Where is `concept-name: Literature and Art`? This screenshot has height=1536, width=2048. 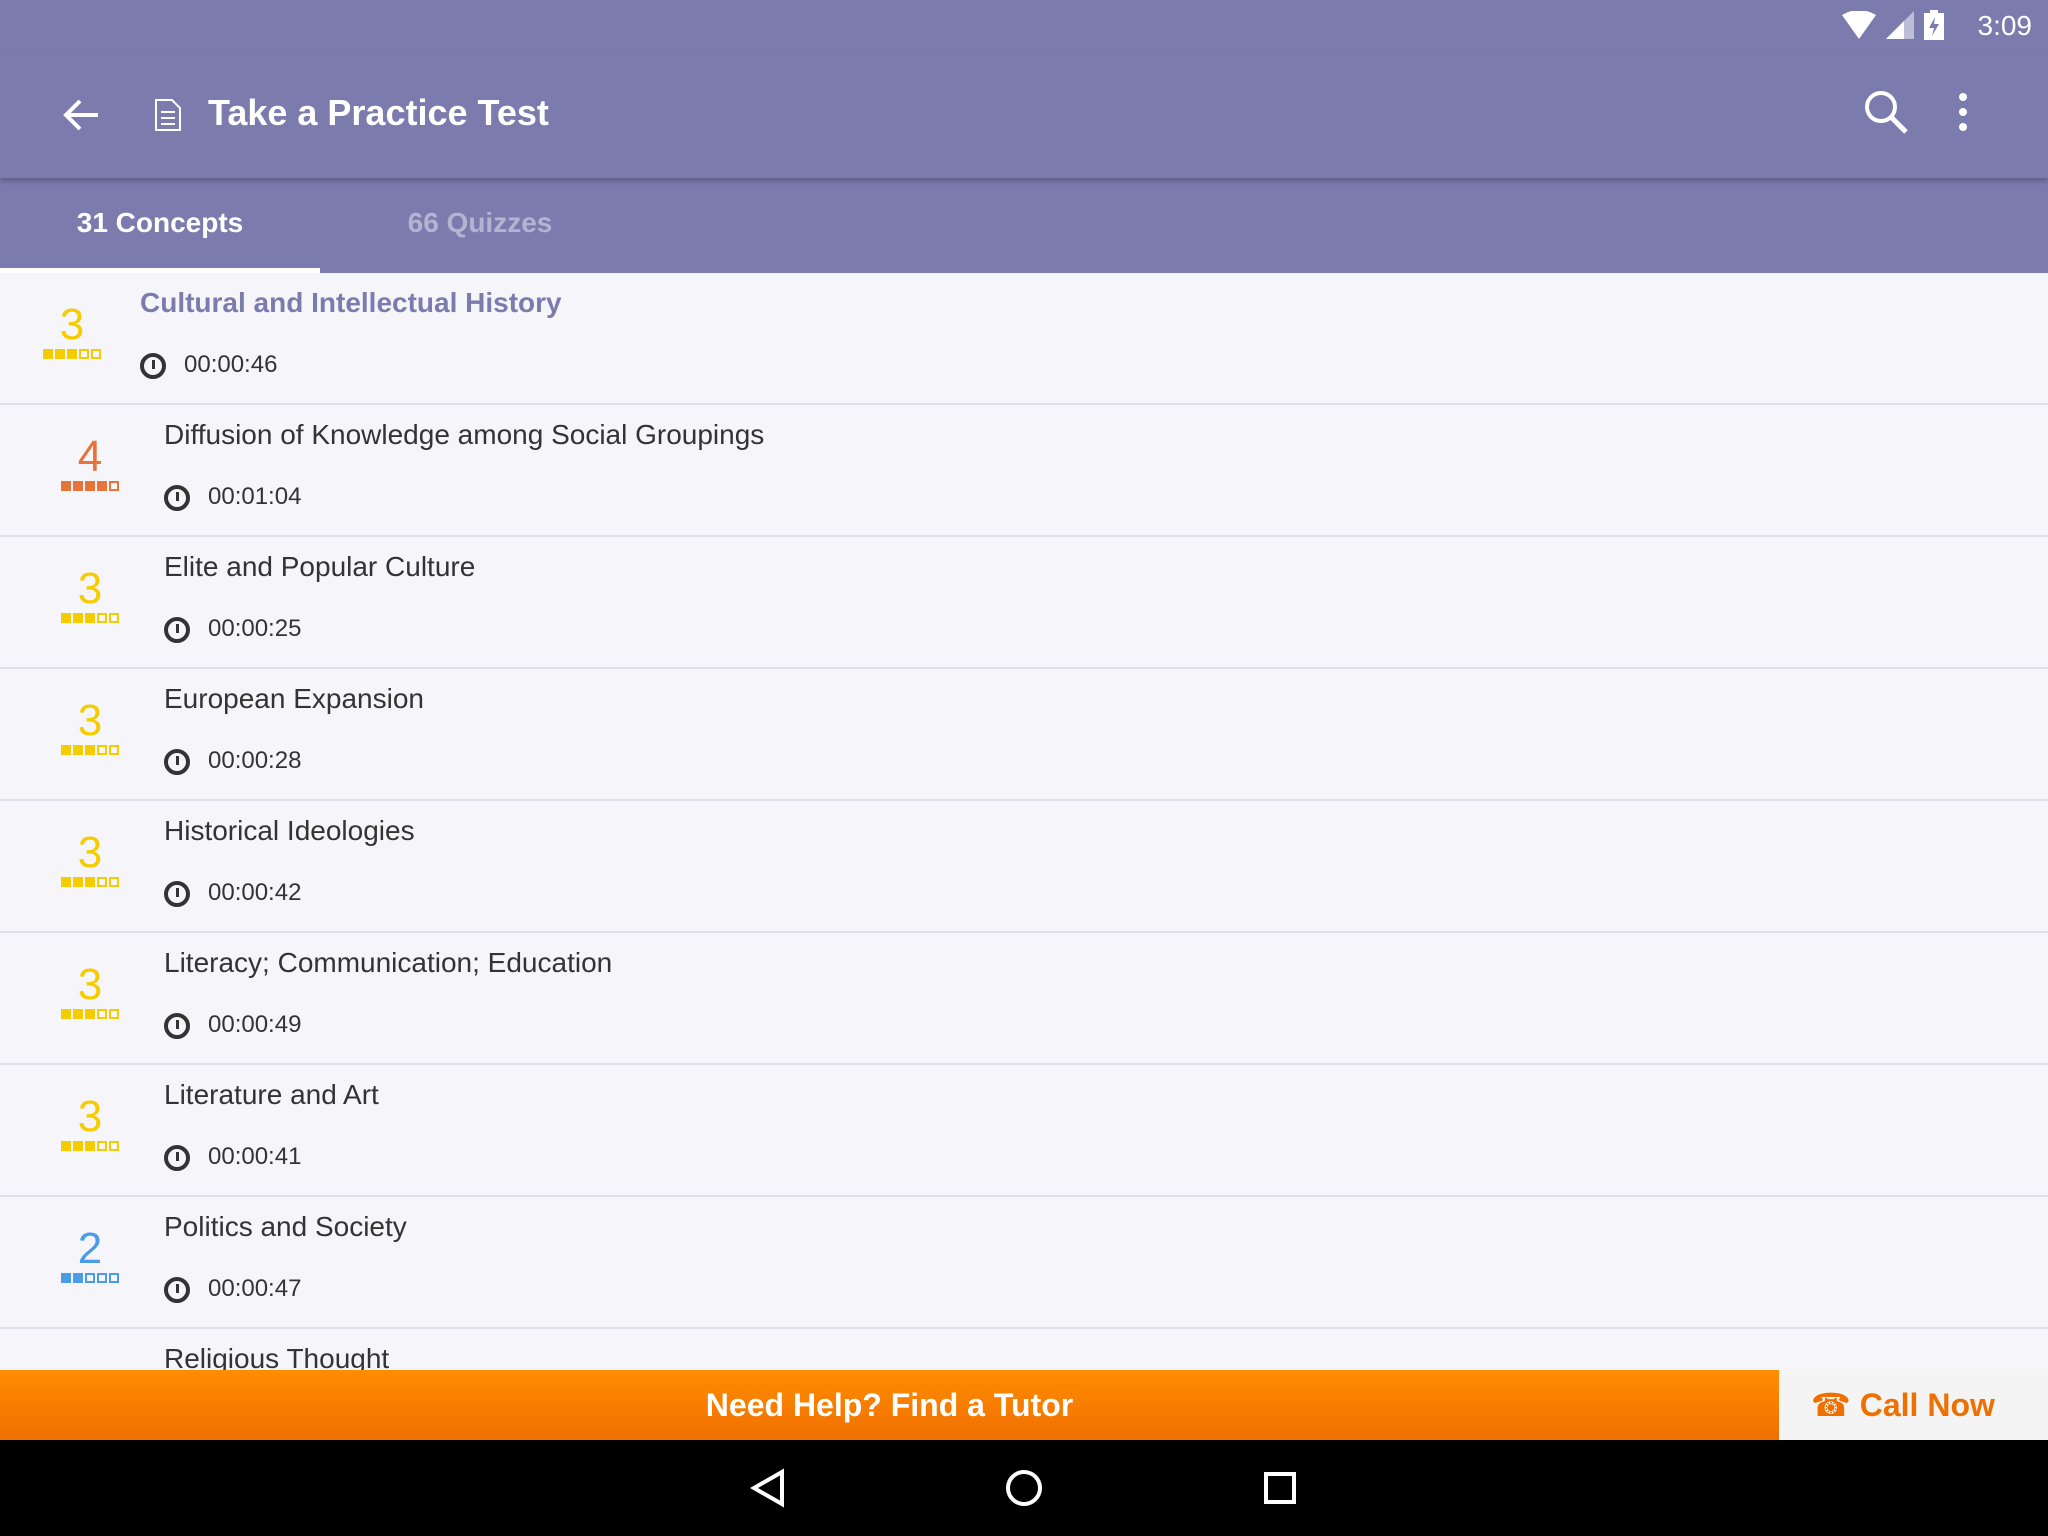 concept-name: Literature and Art is located at coordinates (271, 1094).